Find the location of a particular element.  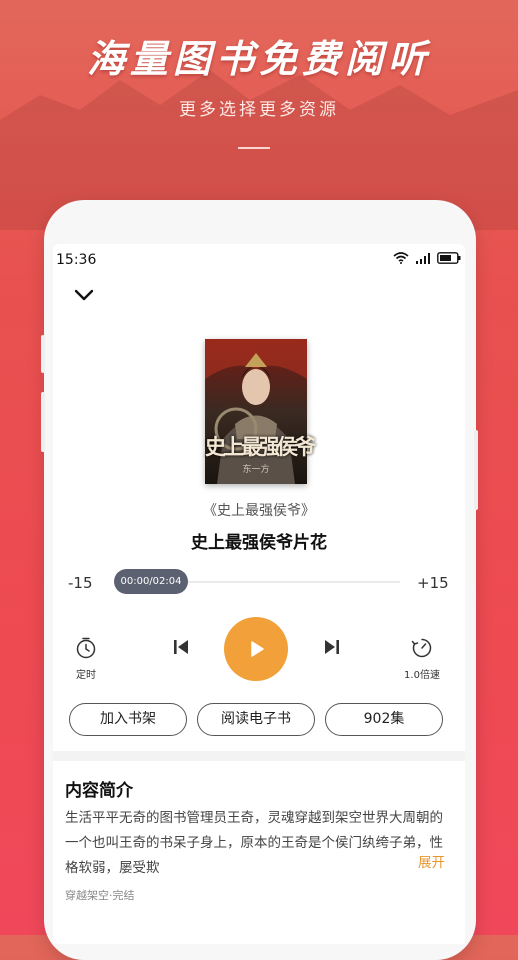

book-title: 《史上最强侯爷》 is located at coordinates (259, 511).